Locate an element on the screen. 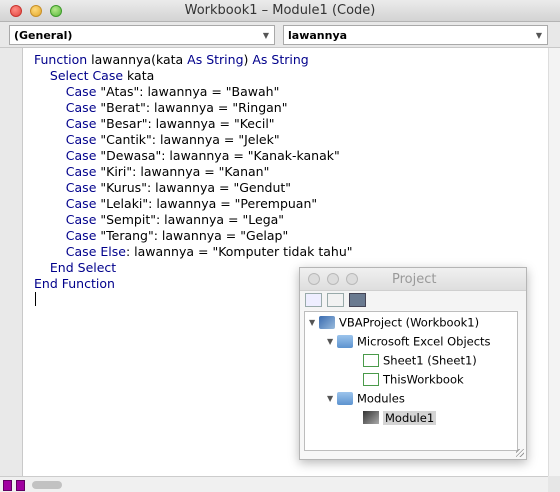 This screenshot has width=560, height=492. code-line: Case "Besar": lawannya = "Kecil" is located at coordinates (193, 124).